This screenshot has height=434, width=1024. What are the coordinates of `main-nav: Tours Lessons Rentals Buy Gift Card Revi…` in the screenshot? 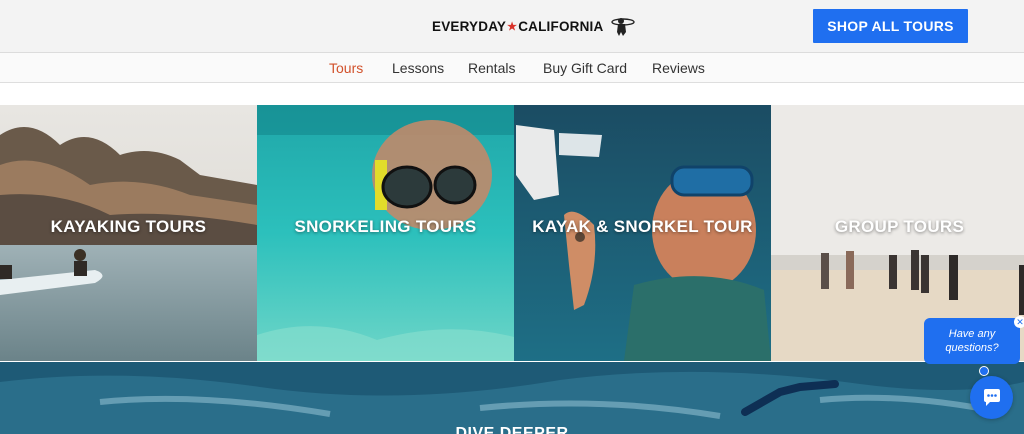 It's located at (512, 68).